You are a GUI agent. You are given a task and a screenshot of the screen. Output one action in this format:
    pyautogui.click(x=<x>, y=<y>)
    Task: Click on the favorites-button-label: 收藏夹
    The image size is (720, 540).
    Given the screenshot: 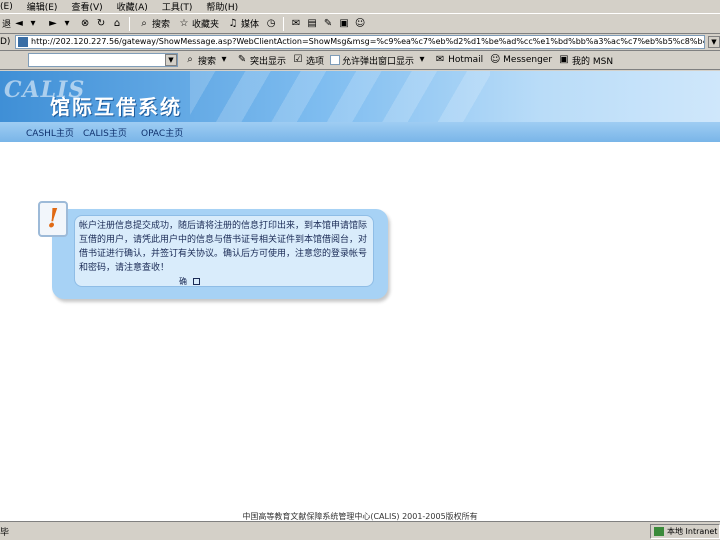 What is the action you would take?
    pyautogui.click(x=206, y=25)
    